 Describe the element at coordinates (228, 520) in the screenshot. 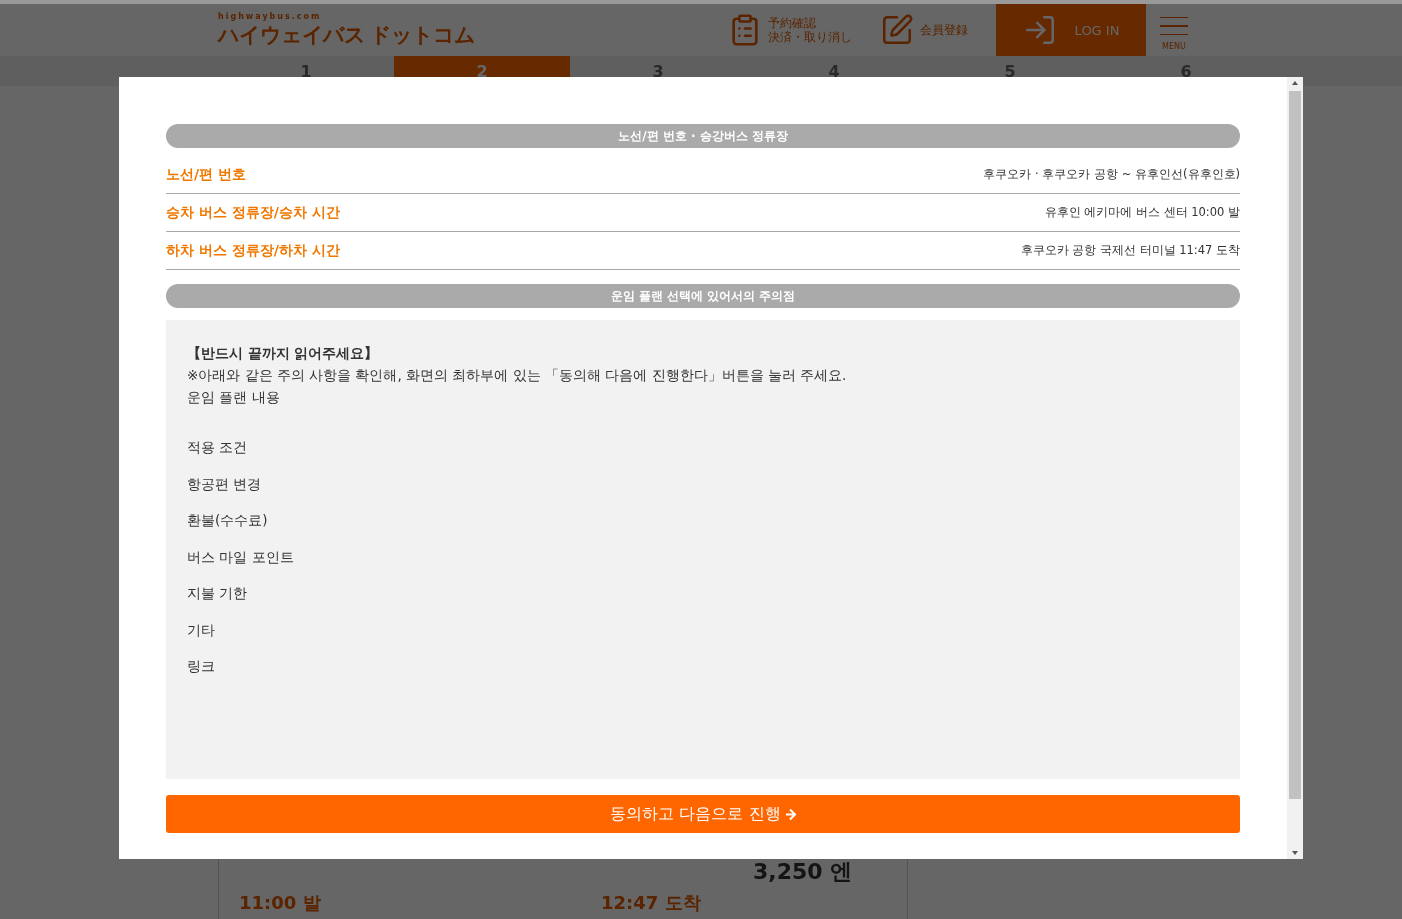

I see `plan-item: 환불(수수료)` at that location.